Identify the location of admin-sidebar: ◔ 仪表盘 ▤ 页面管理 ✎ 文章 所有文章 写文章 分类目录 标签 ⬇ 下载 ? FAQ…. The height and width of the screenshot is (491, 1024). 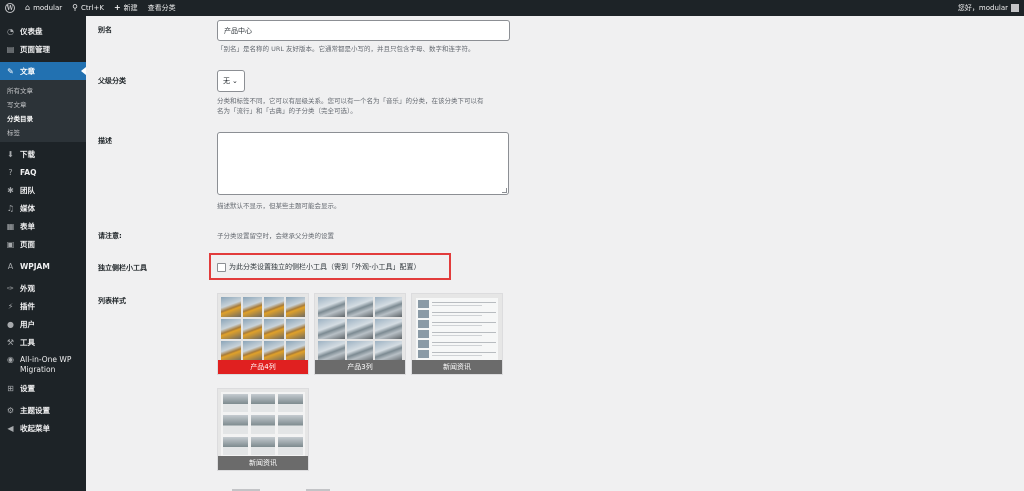
(43, 253).